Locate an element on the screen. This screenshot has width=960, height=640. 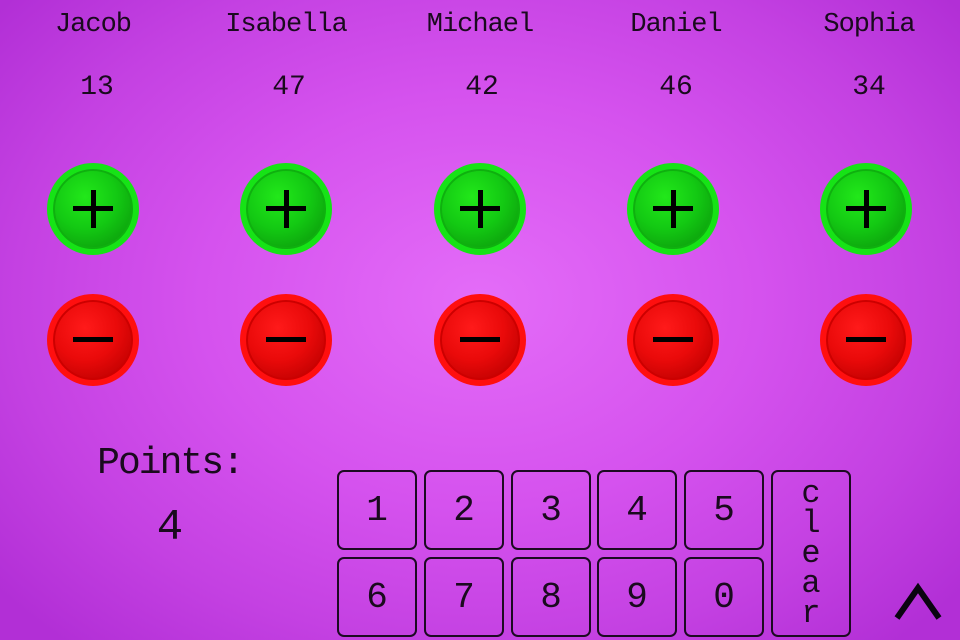
increment-button-daniel is located at coordinates (673, 209).